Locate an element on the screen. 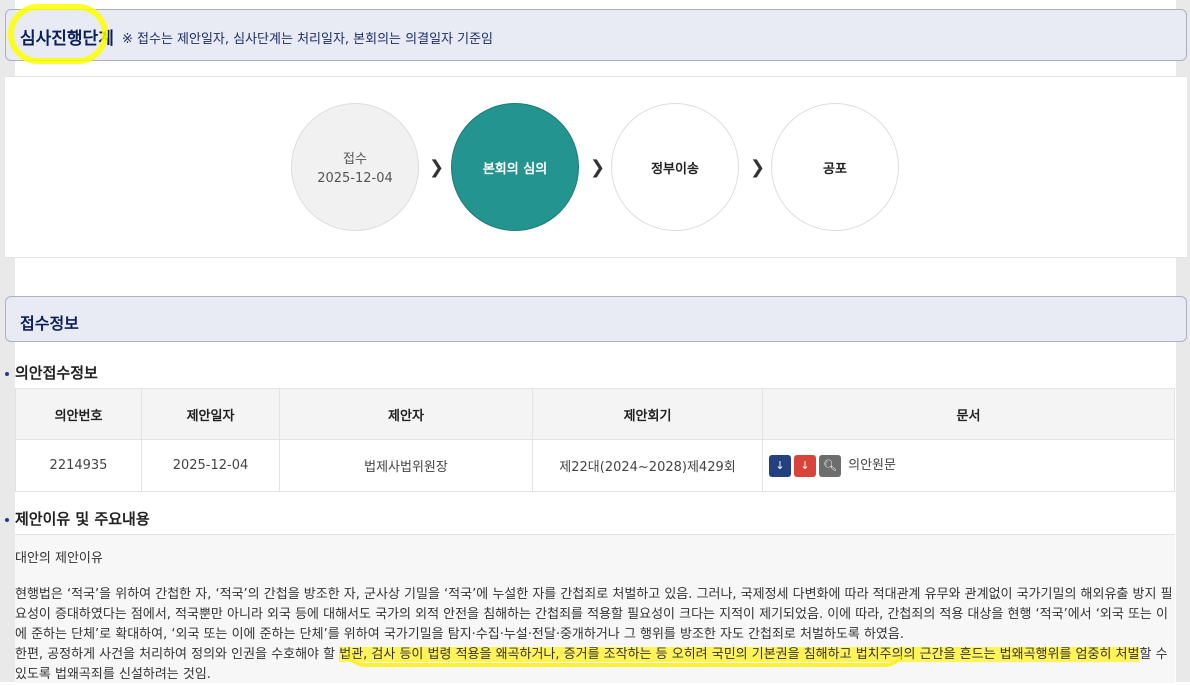 Image resolution: width=1190 pixels, height=685 pixels. bill-info-subtitle: 의안접수정보 is located at coordinates (51, 372).